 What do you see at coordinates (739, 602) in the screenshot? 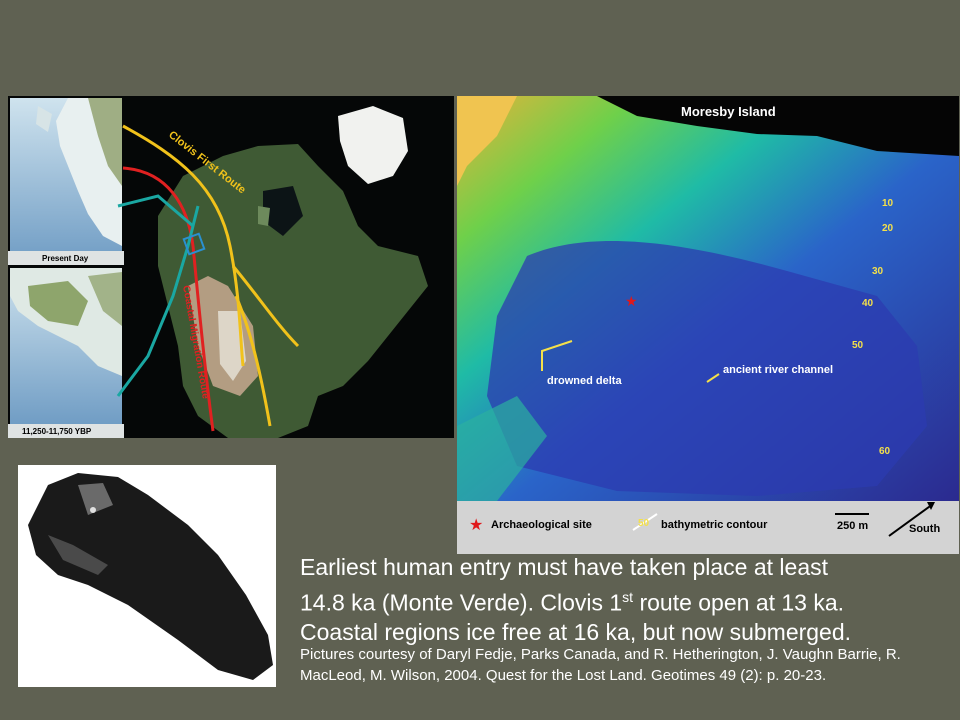
I see `summary-line-2-end: route open at 13 ka.` at bounding box center [739, 602].